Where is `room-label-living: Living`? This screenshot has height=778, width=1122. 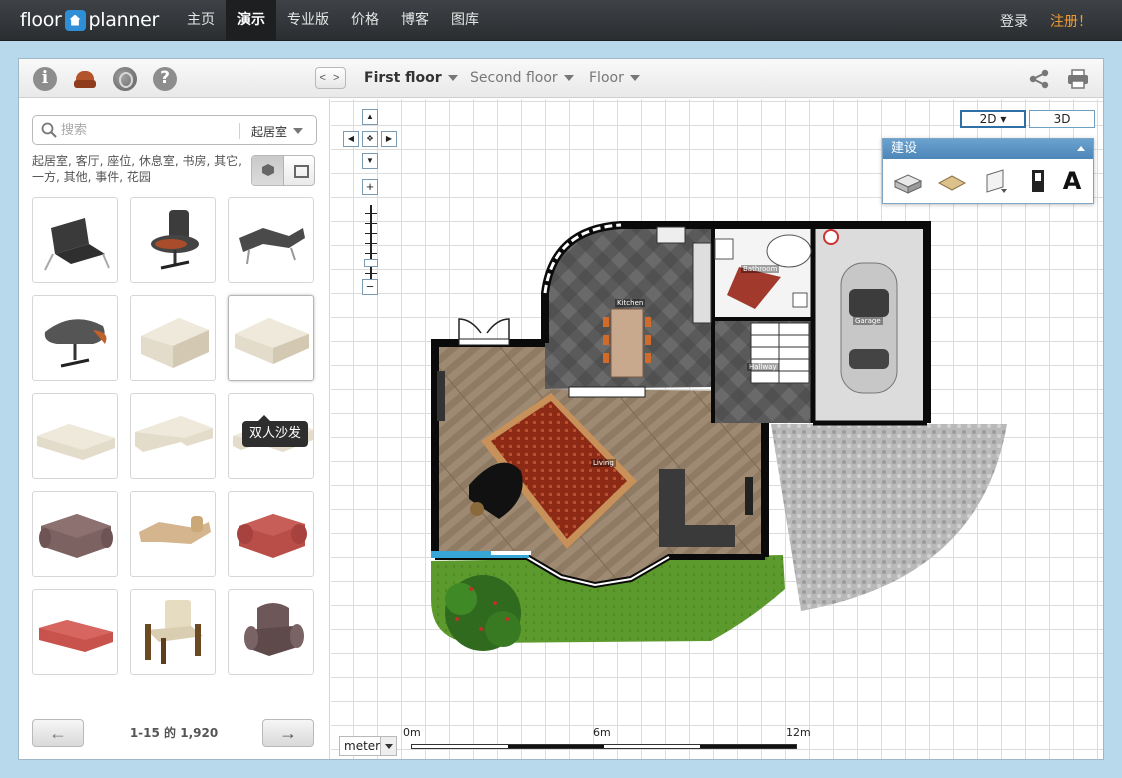
room-label-living: Living is located at coordinates (603, 463).